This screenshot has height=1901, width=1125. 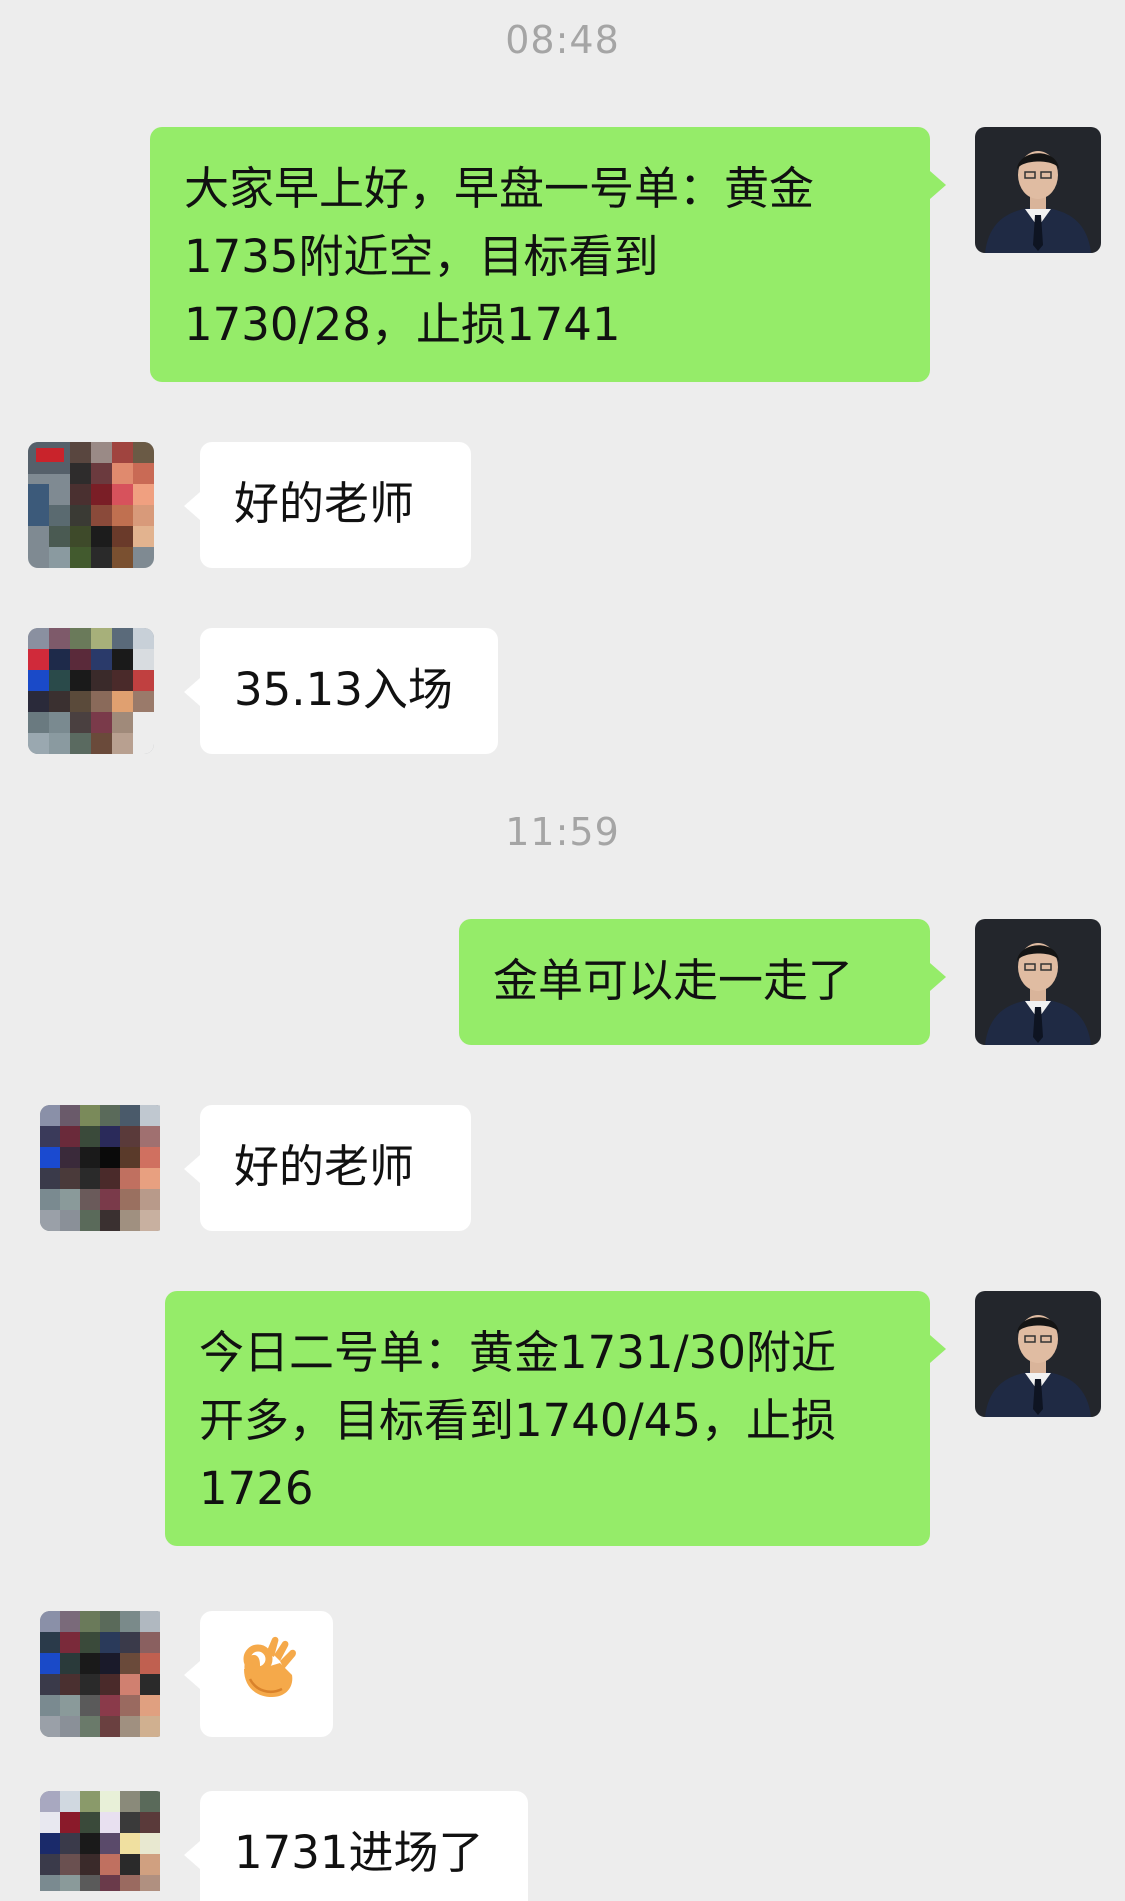 I want to click on message-text: 35.13入场, so click(x=343, y=689).